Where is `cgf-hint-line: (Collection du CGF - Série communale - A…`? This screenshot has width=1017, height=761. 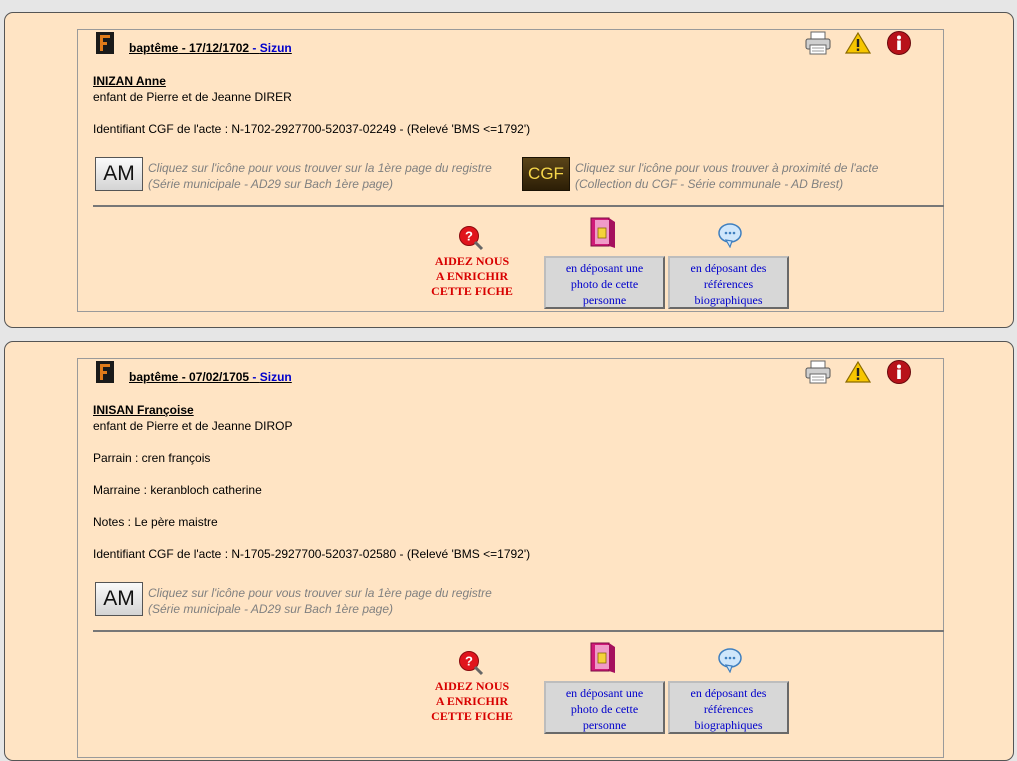
cgf-hint-line: (Collection du CGF - Série communale - A… is located at coordinates (709, 184).